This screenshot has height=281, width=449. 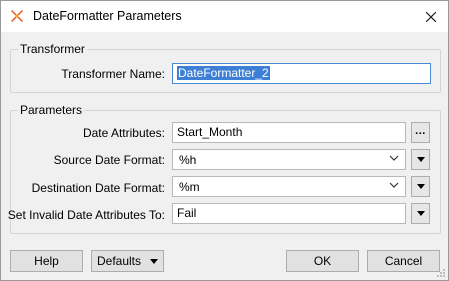 I want to click on invalid-to-menu-button, so click(x=420, y=213).